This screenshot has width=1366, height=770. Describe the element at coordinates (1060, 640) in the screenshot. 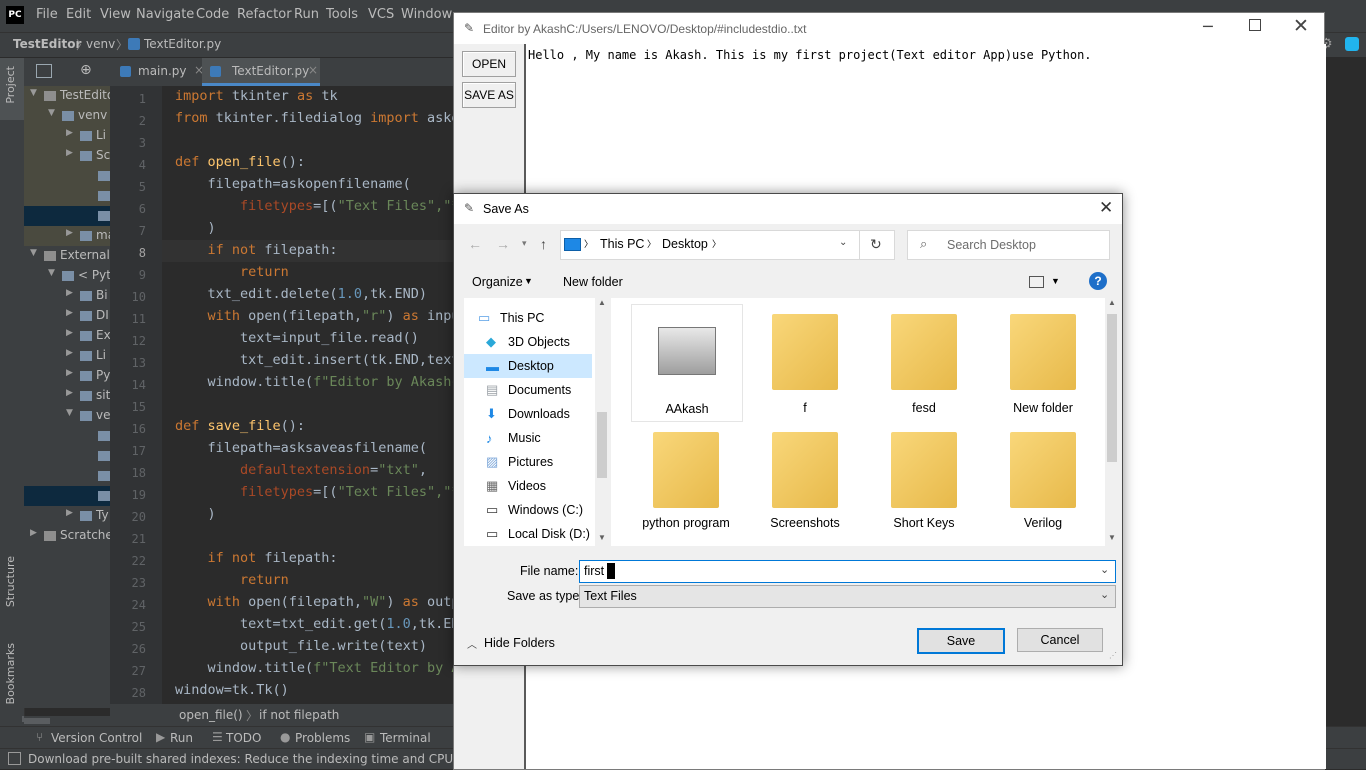

I see `cancel-button: Cancel` at that location.